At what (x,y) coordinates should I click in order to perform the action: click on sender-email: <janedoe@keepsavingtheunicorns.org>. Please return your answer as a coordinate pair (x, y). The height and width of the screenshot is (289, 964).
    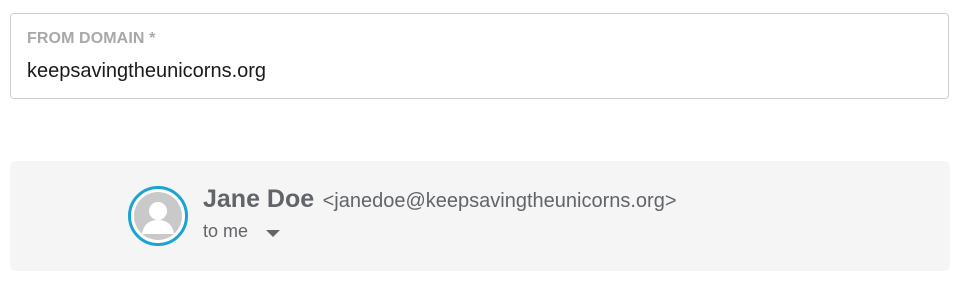
    Looking at the image, I should click on (499, 201).